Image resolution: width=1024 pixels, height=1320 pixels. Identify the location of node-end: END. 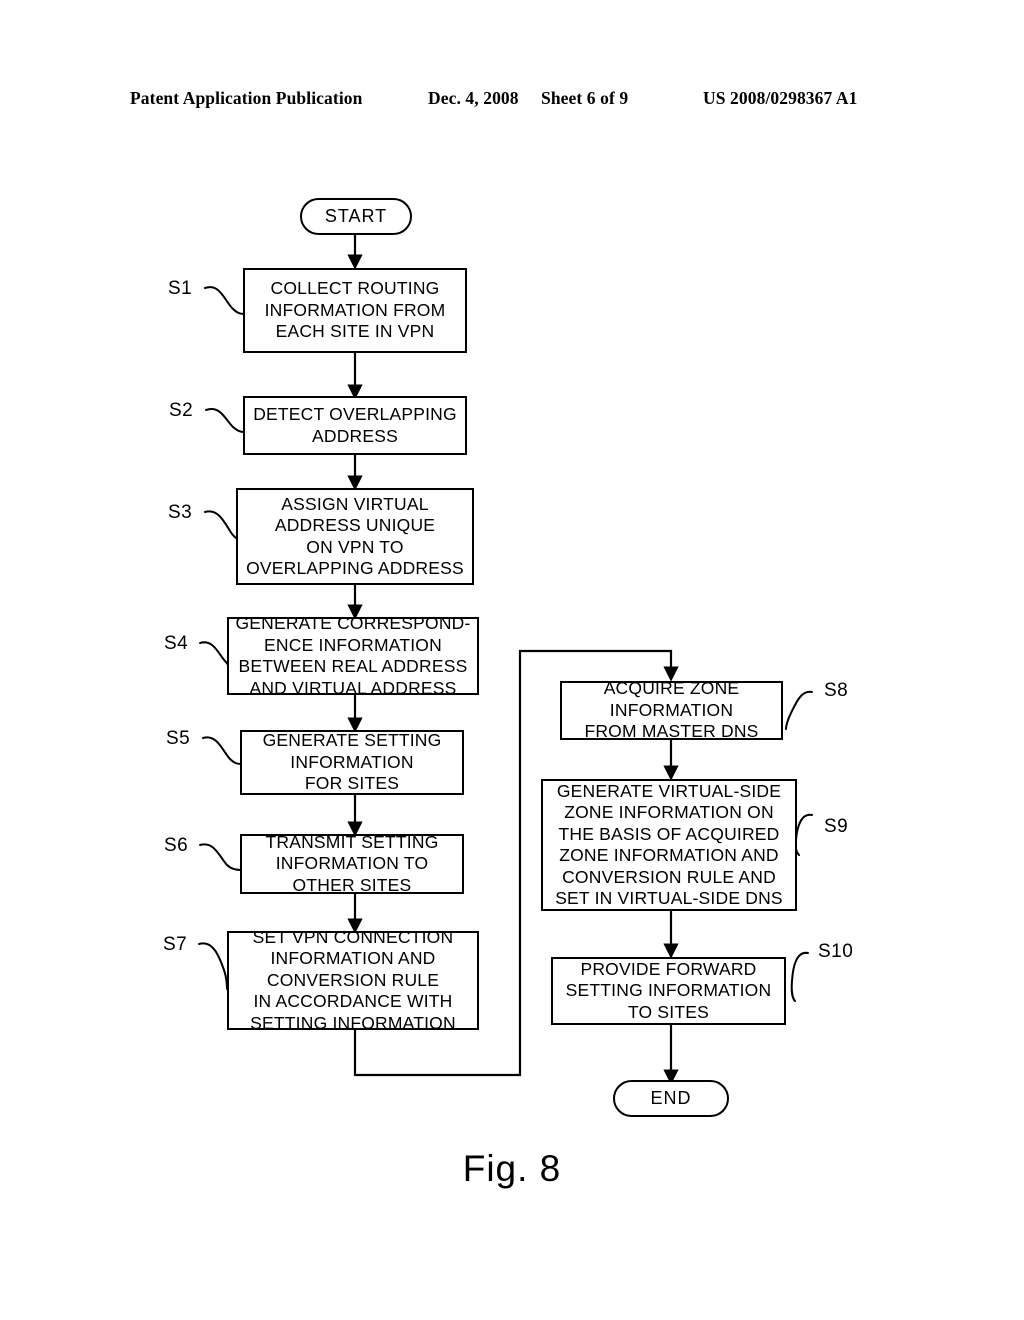
(671, 1098).